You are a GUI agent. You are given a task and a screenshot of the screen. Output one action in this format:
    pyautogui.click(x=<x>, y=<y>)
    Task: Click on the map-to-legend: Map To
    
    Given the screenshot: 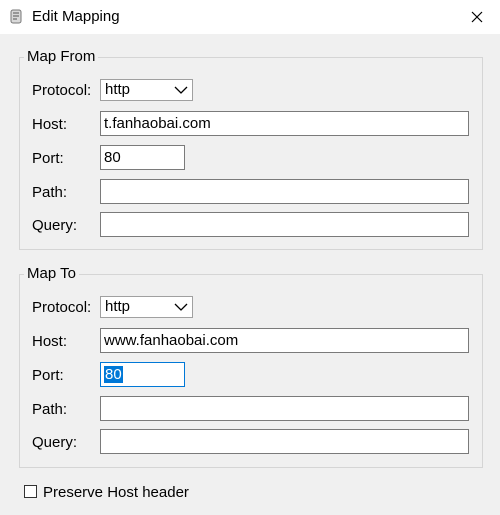 What is the action you would take?
    pyautogui.click(x=51, y=273)
    